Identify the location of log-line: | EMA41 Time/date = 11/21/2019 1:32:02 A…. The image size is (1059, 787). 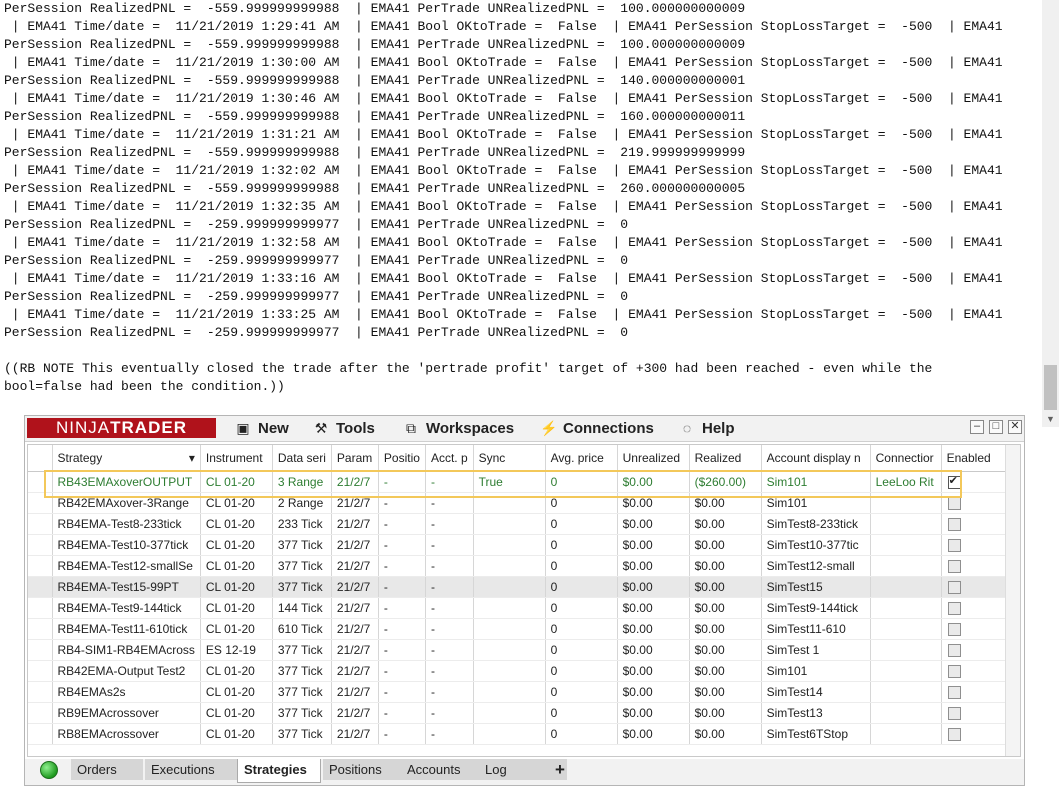
(503, 170).